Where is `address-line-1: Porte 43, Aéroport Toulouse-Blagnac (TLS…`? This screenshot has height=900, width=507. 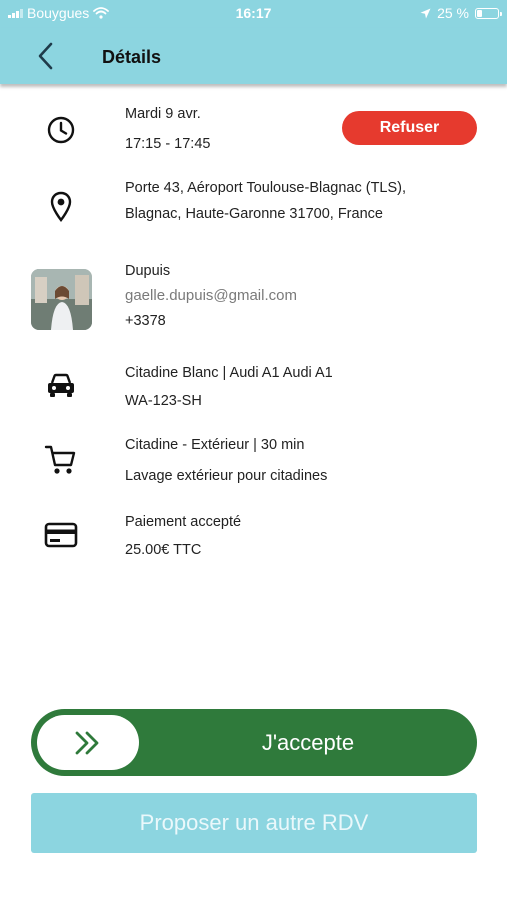 address-line-1: Porte 43, Aéroport Toulouse-Blagnac (TLS… is located at coordinates (266, 188).